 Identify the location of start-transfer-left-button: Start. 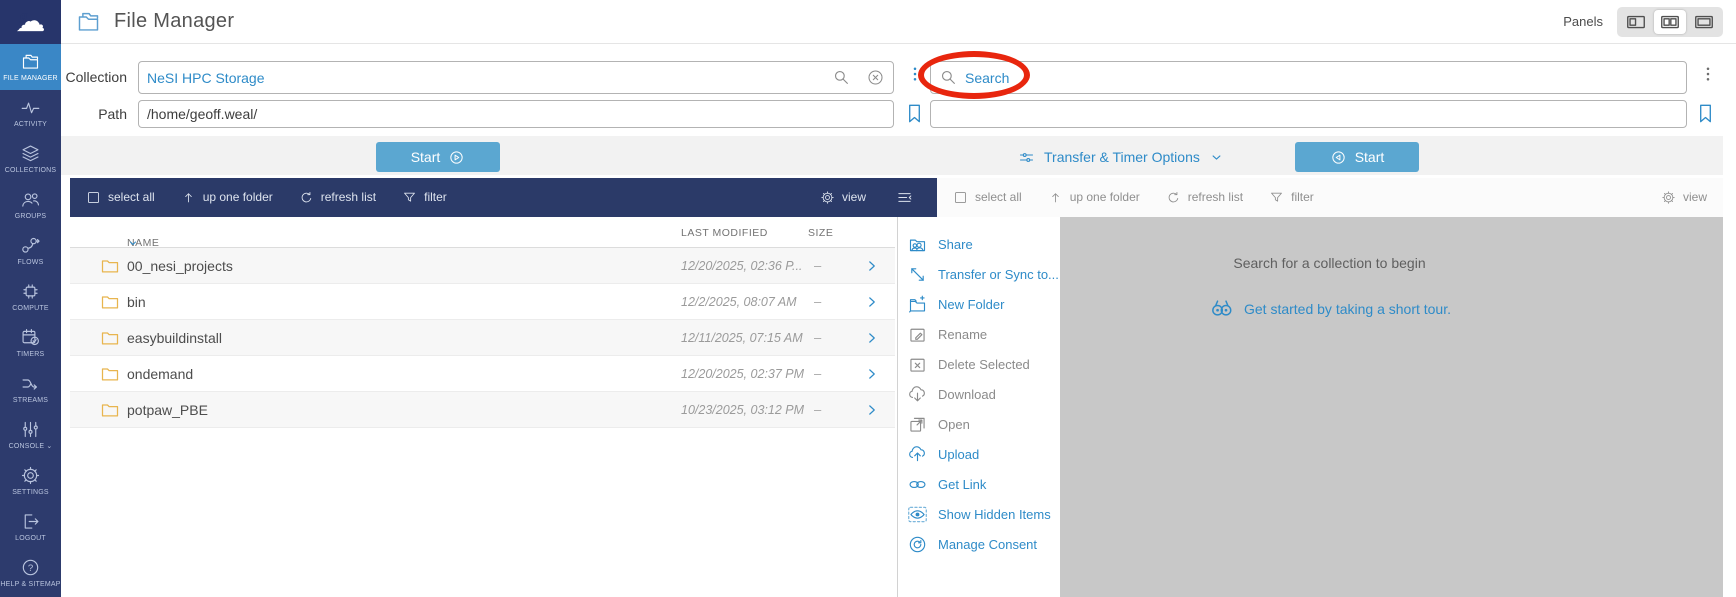
(438, 157).